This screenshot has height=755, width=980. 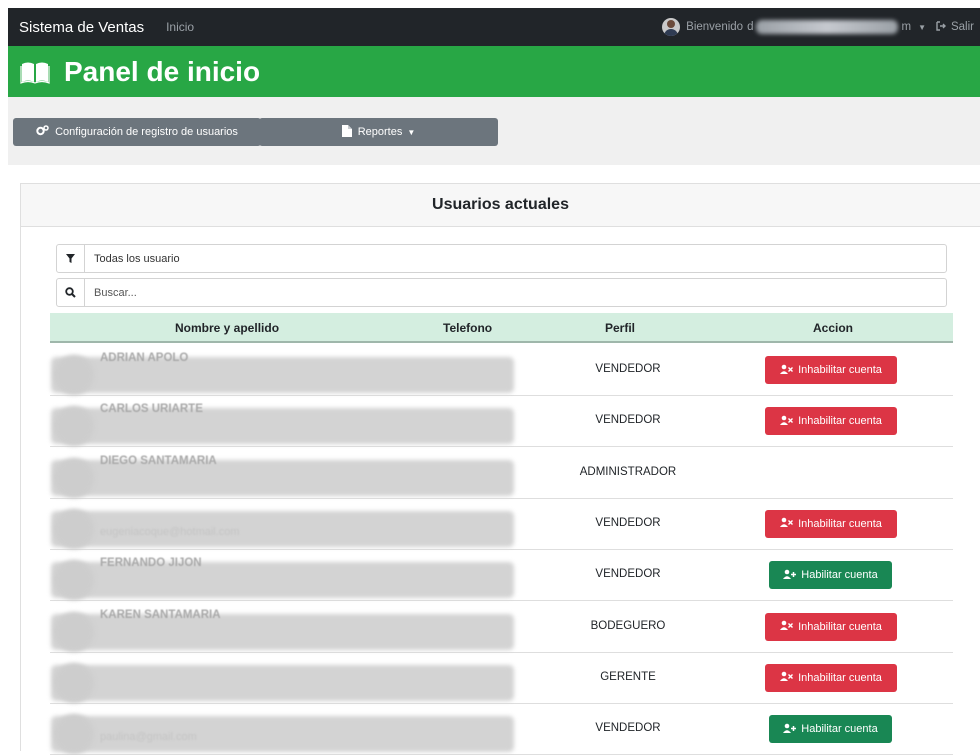 I want to click on reports-button-label: Reportes, so click(x=380, y=132).